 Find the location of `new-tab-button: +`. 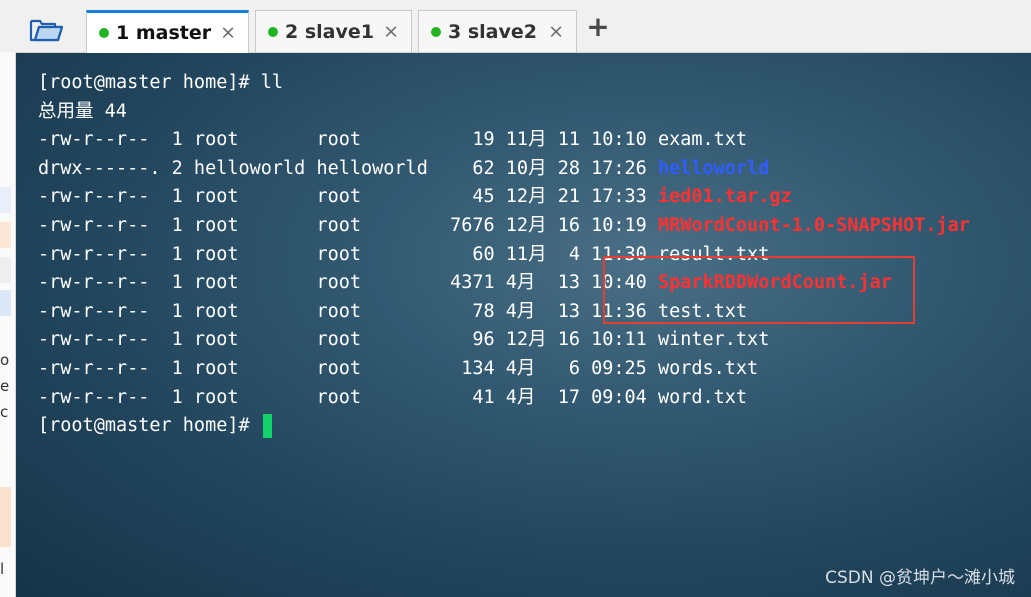

new-tab-button: + is located at coordinates (598, 27).